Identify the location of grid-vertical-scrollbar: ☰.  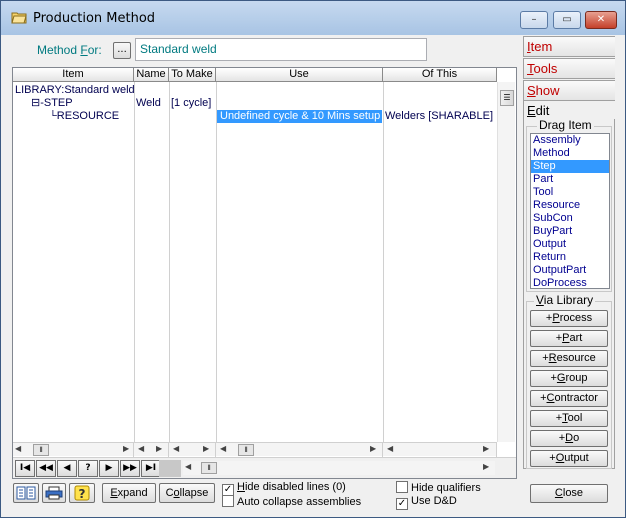
(506, 262).